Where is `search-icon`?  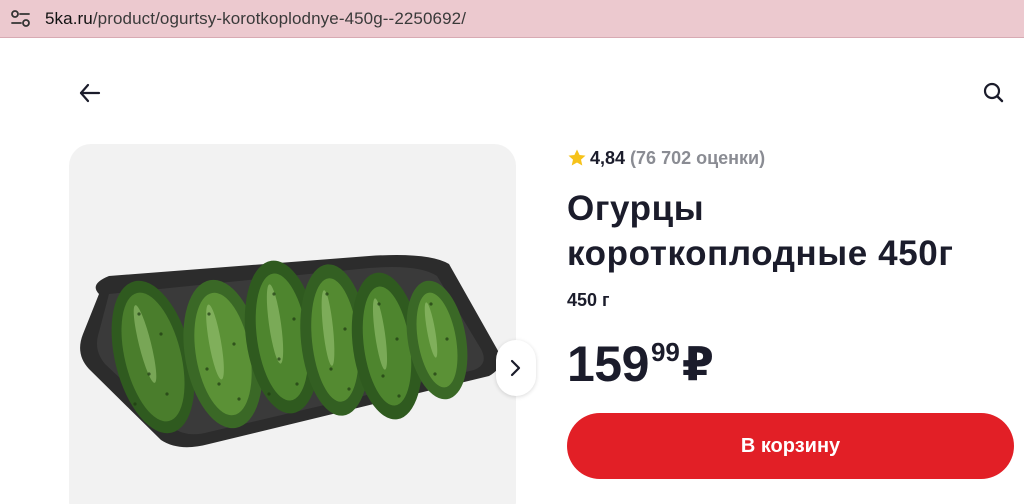 search-icon is located at coordinates (994, 96).